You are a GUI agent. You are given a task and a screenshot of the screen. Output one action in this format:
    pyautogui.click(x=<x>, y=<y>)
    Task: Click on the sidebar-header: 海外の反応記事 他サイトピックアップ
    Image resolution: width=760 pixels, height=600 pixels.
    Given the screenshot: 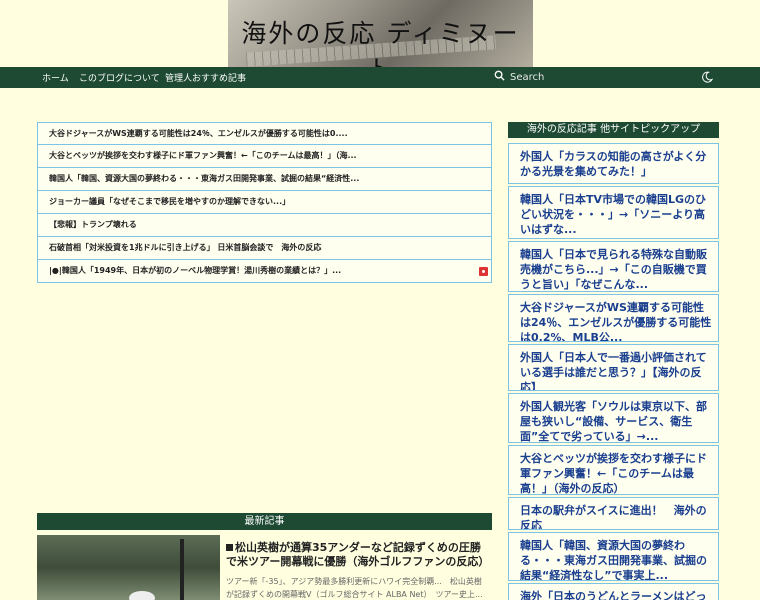 What is the action you would take?
    pyautogui.click(x=613, y=130)
    